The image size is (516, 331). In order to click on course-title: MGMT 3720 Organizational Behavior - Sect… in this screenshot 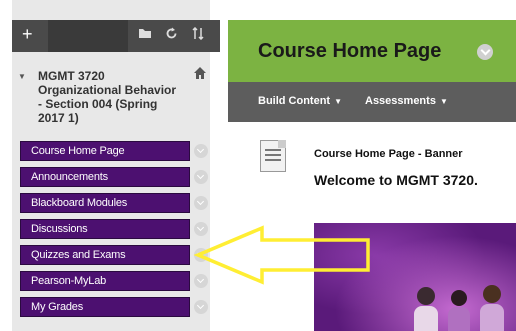, I will do `click(118, 97)`.